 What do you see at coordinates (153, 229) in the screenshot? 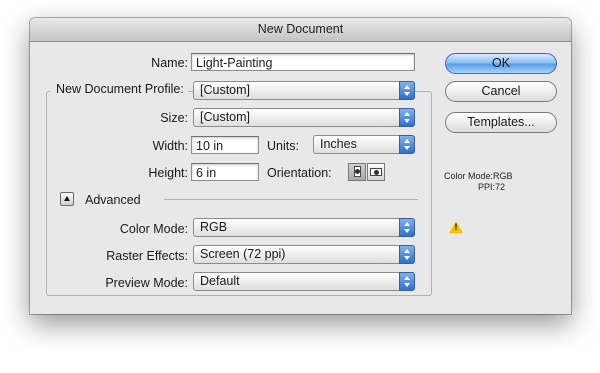
I see `color-mode-label: Color Mode:` at bounding box center [153, 229].